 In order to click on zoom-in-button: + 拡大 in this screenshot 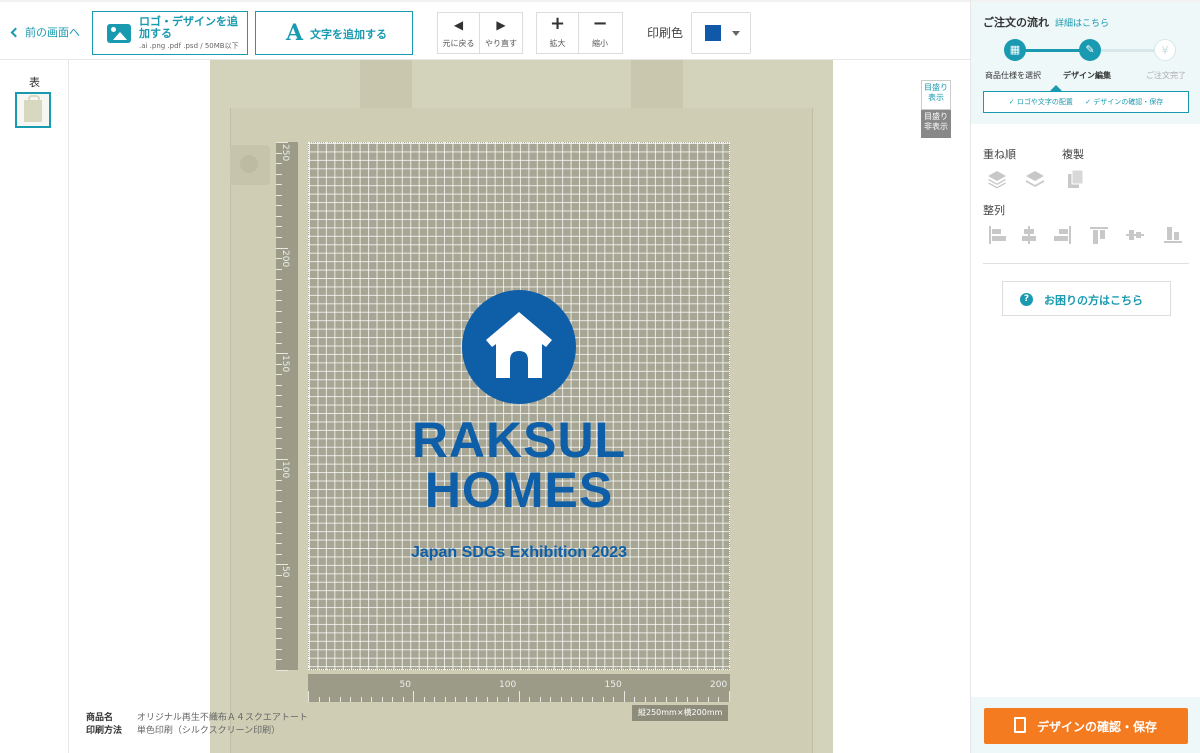, I will do `click(558, 33)`.